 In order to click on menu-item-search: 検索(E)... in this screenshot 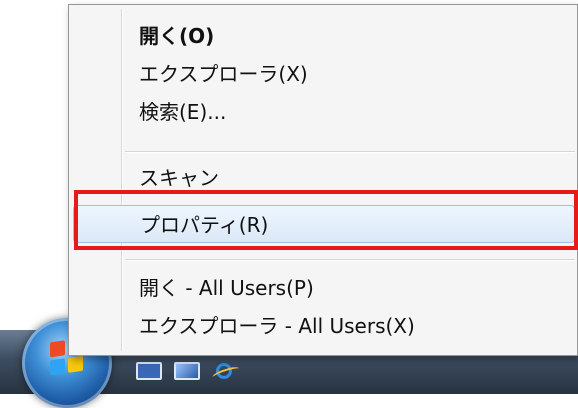, I will do `click(324, 112)`.